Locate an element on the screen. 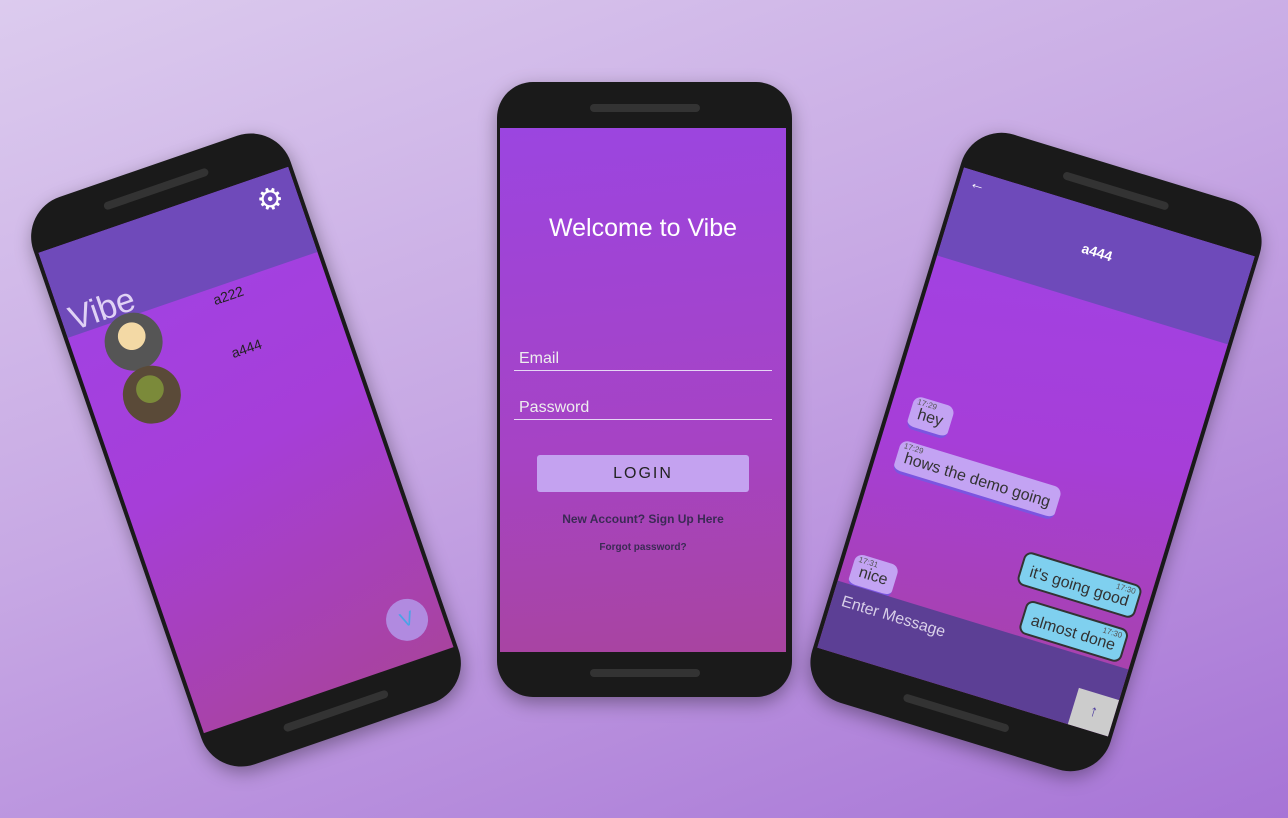 Image resolution: width=1288 pixels, height=818 pixels. signup-link: New Account? Sign Up Here is located at coordinates (643, 519).